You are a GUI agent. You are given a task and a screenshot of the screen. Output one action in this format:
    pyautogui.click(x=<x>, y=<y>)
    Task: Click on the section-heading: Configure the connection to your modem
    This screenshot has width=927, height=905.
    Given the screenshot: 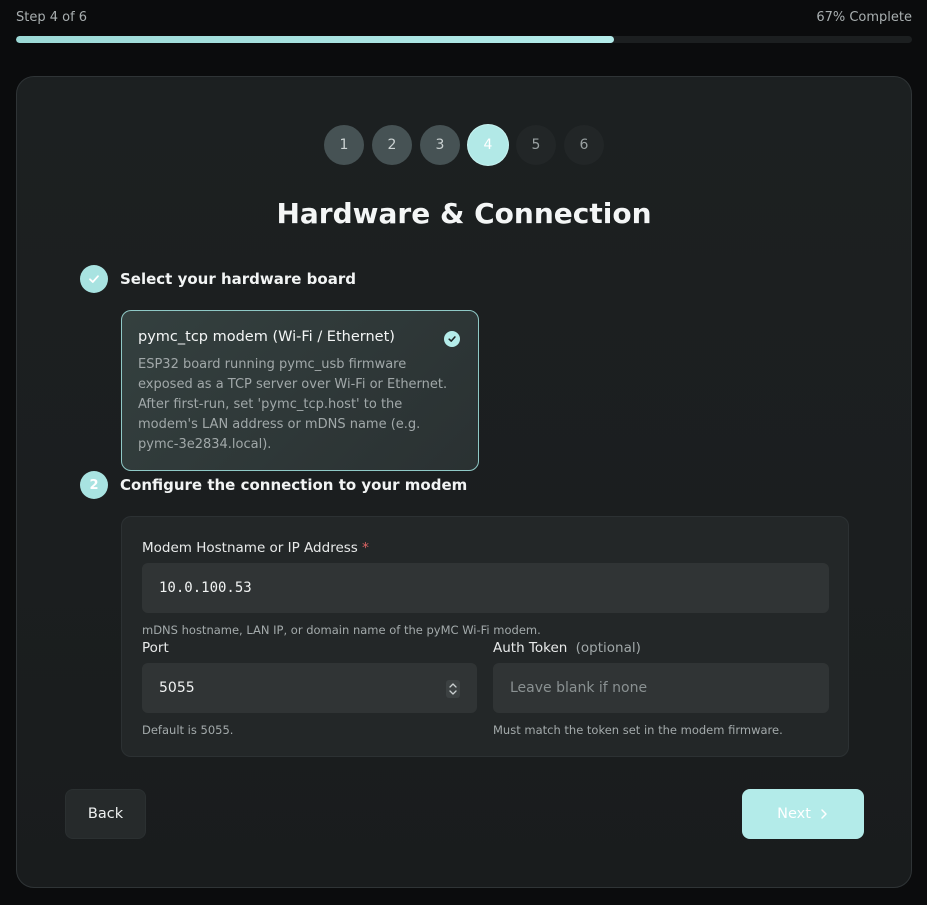 What is the action you would take?
    pyautogui.click(x=294, y=485)
    